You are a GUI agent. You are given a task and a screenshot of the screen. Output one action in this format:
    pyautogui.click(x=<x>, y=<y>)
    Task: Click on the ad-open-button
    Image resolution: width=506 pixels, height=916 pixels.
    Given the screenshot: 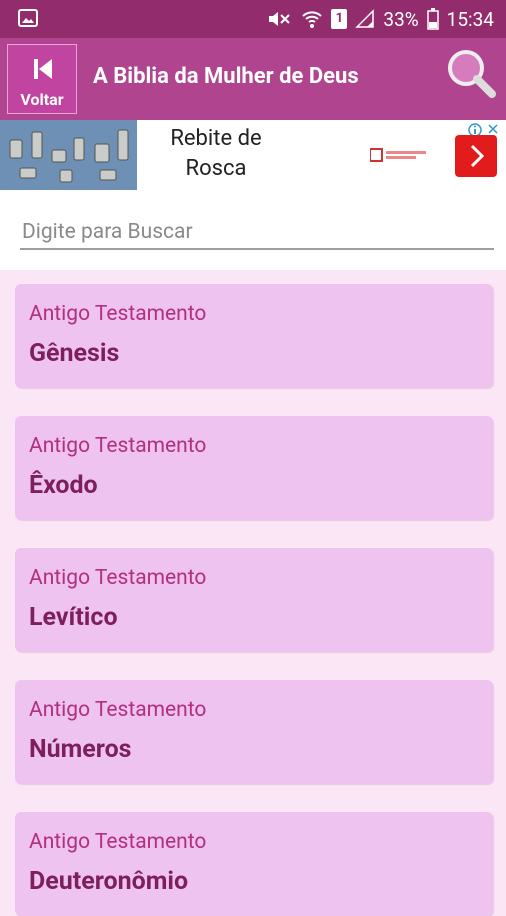 What is the action you would take?
    pyautogui.click(x=476, y=158)
    